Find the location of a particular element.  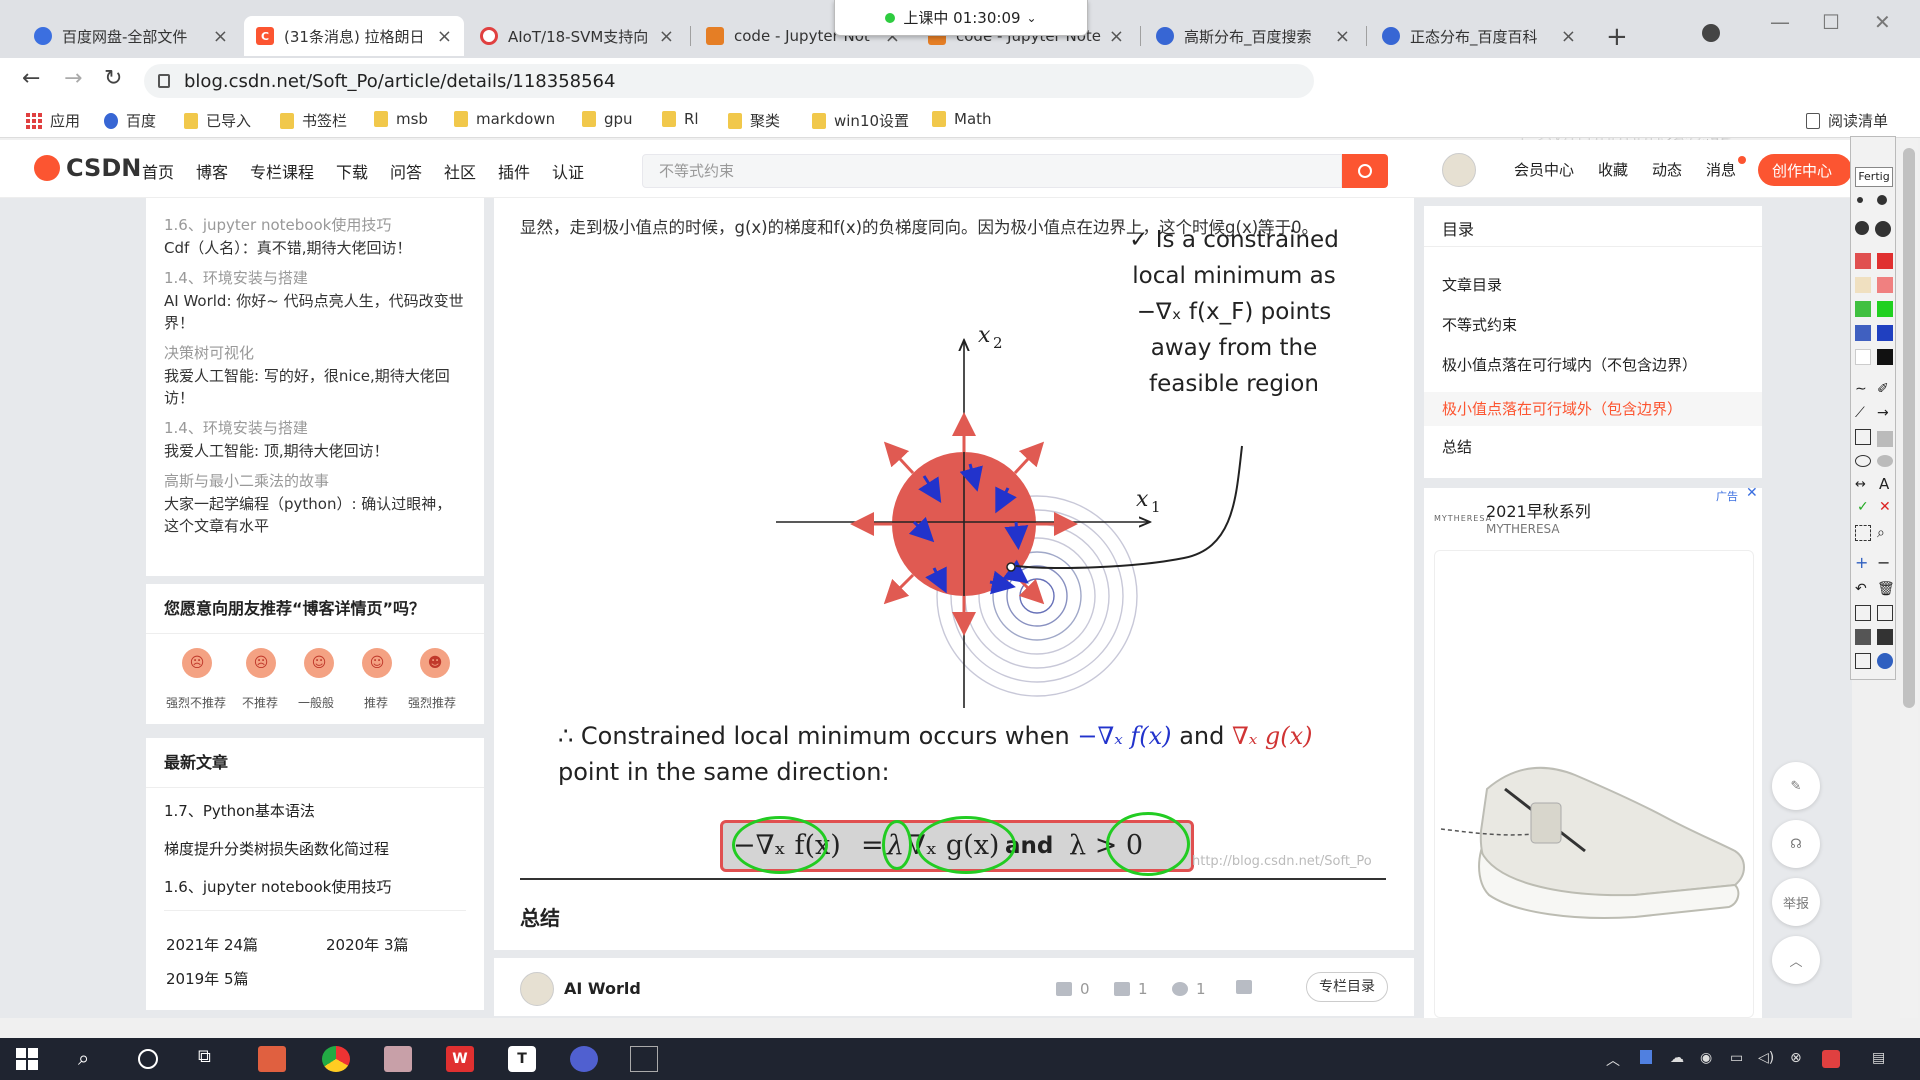

notification-icon: ▤ is located at coordinates (1878, 1058).